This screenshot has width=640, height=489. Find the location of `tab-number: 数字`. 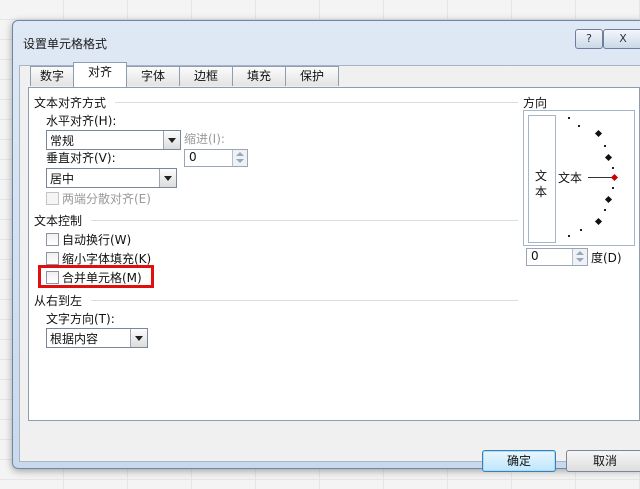

tab-number: 数字 is located at coordinates (52, 76).